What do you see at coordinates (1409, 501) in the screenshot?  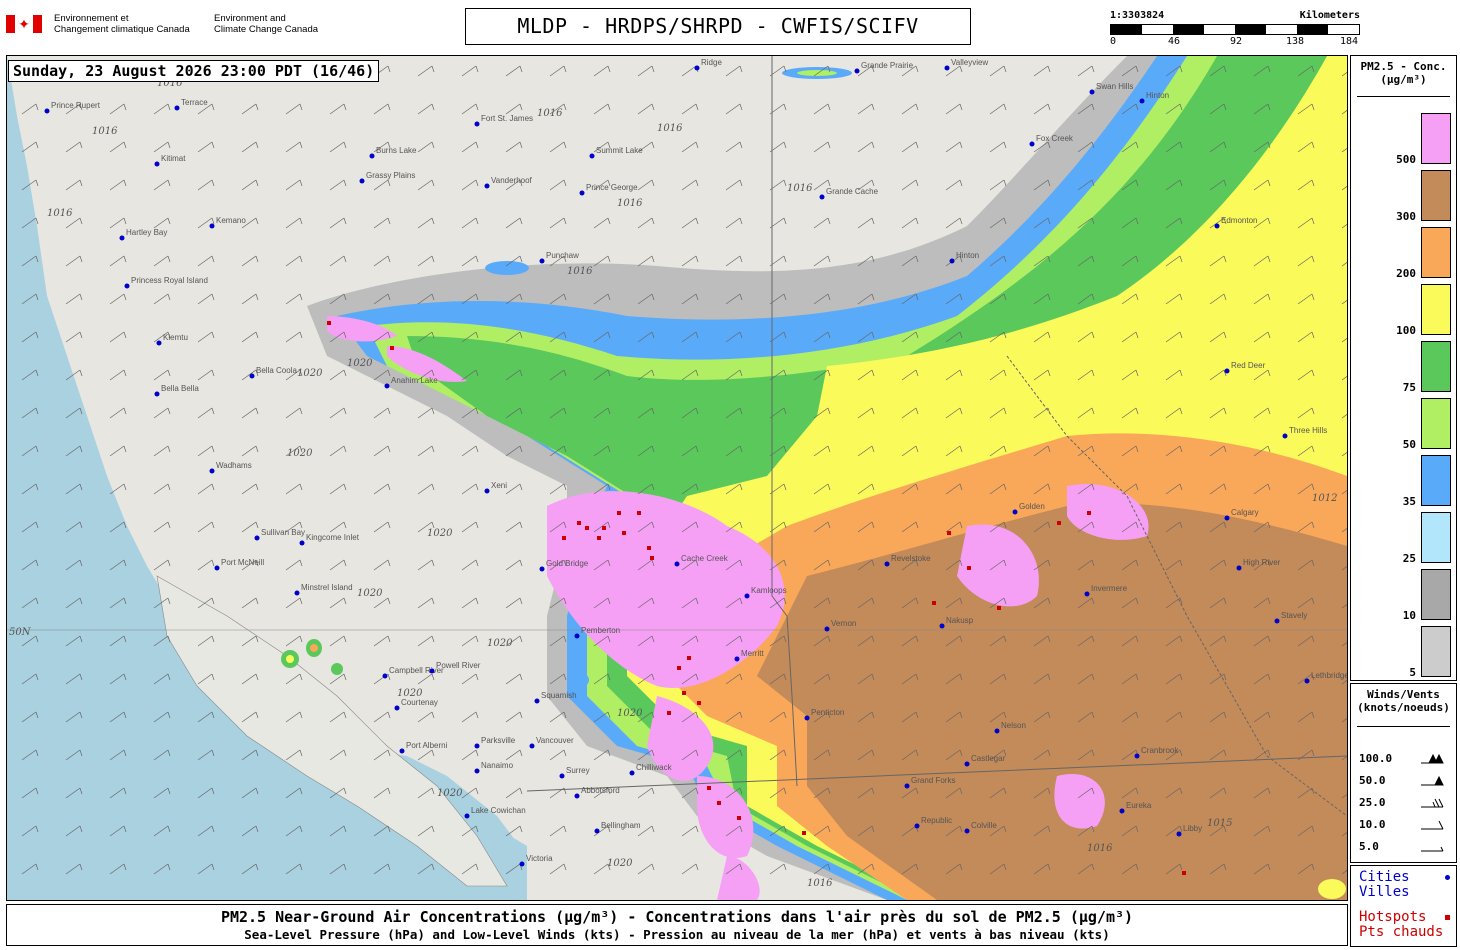 I see `legend-swatch-label: 35` at bounding box center [1409, 501].